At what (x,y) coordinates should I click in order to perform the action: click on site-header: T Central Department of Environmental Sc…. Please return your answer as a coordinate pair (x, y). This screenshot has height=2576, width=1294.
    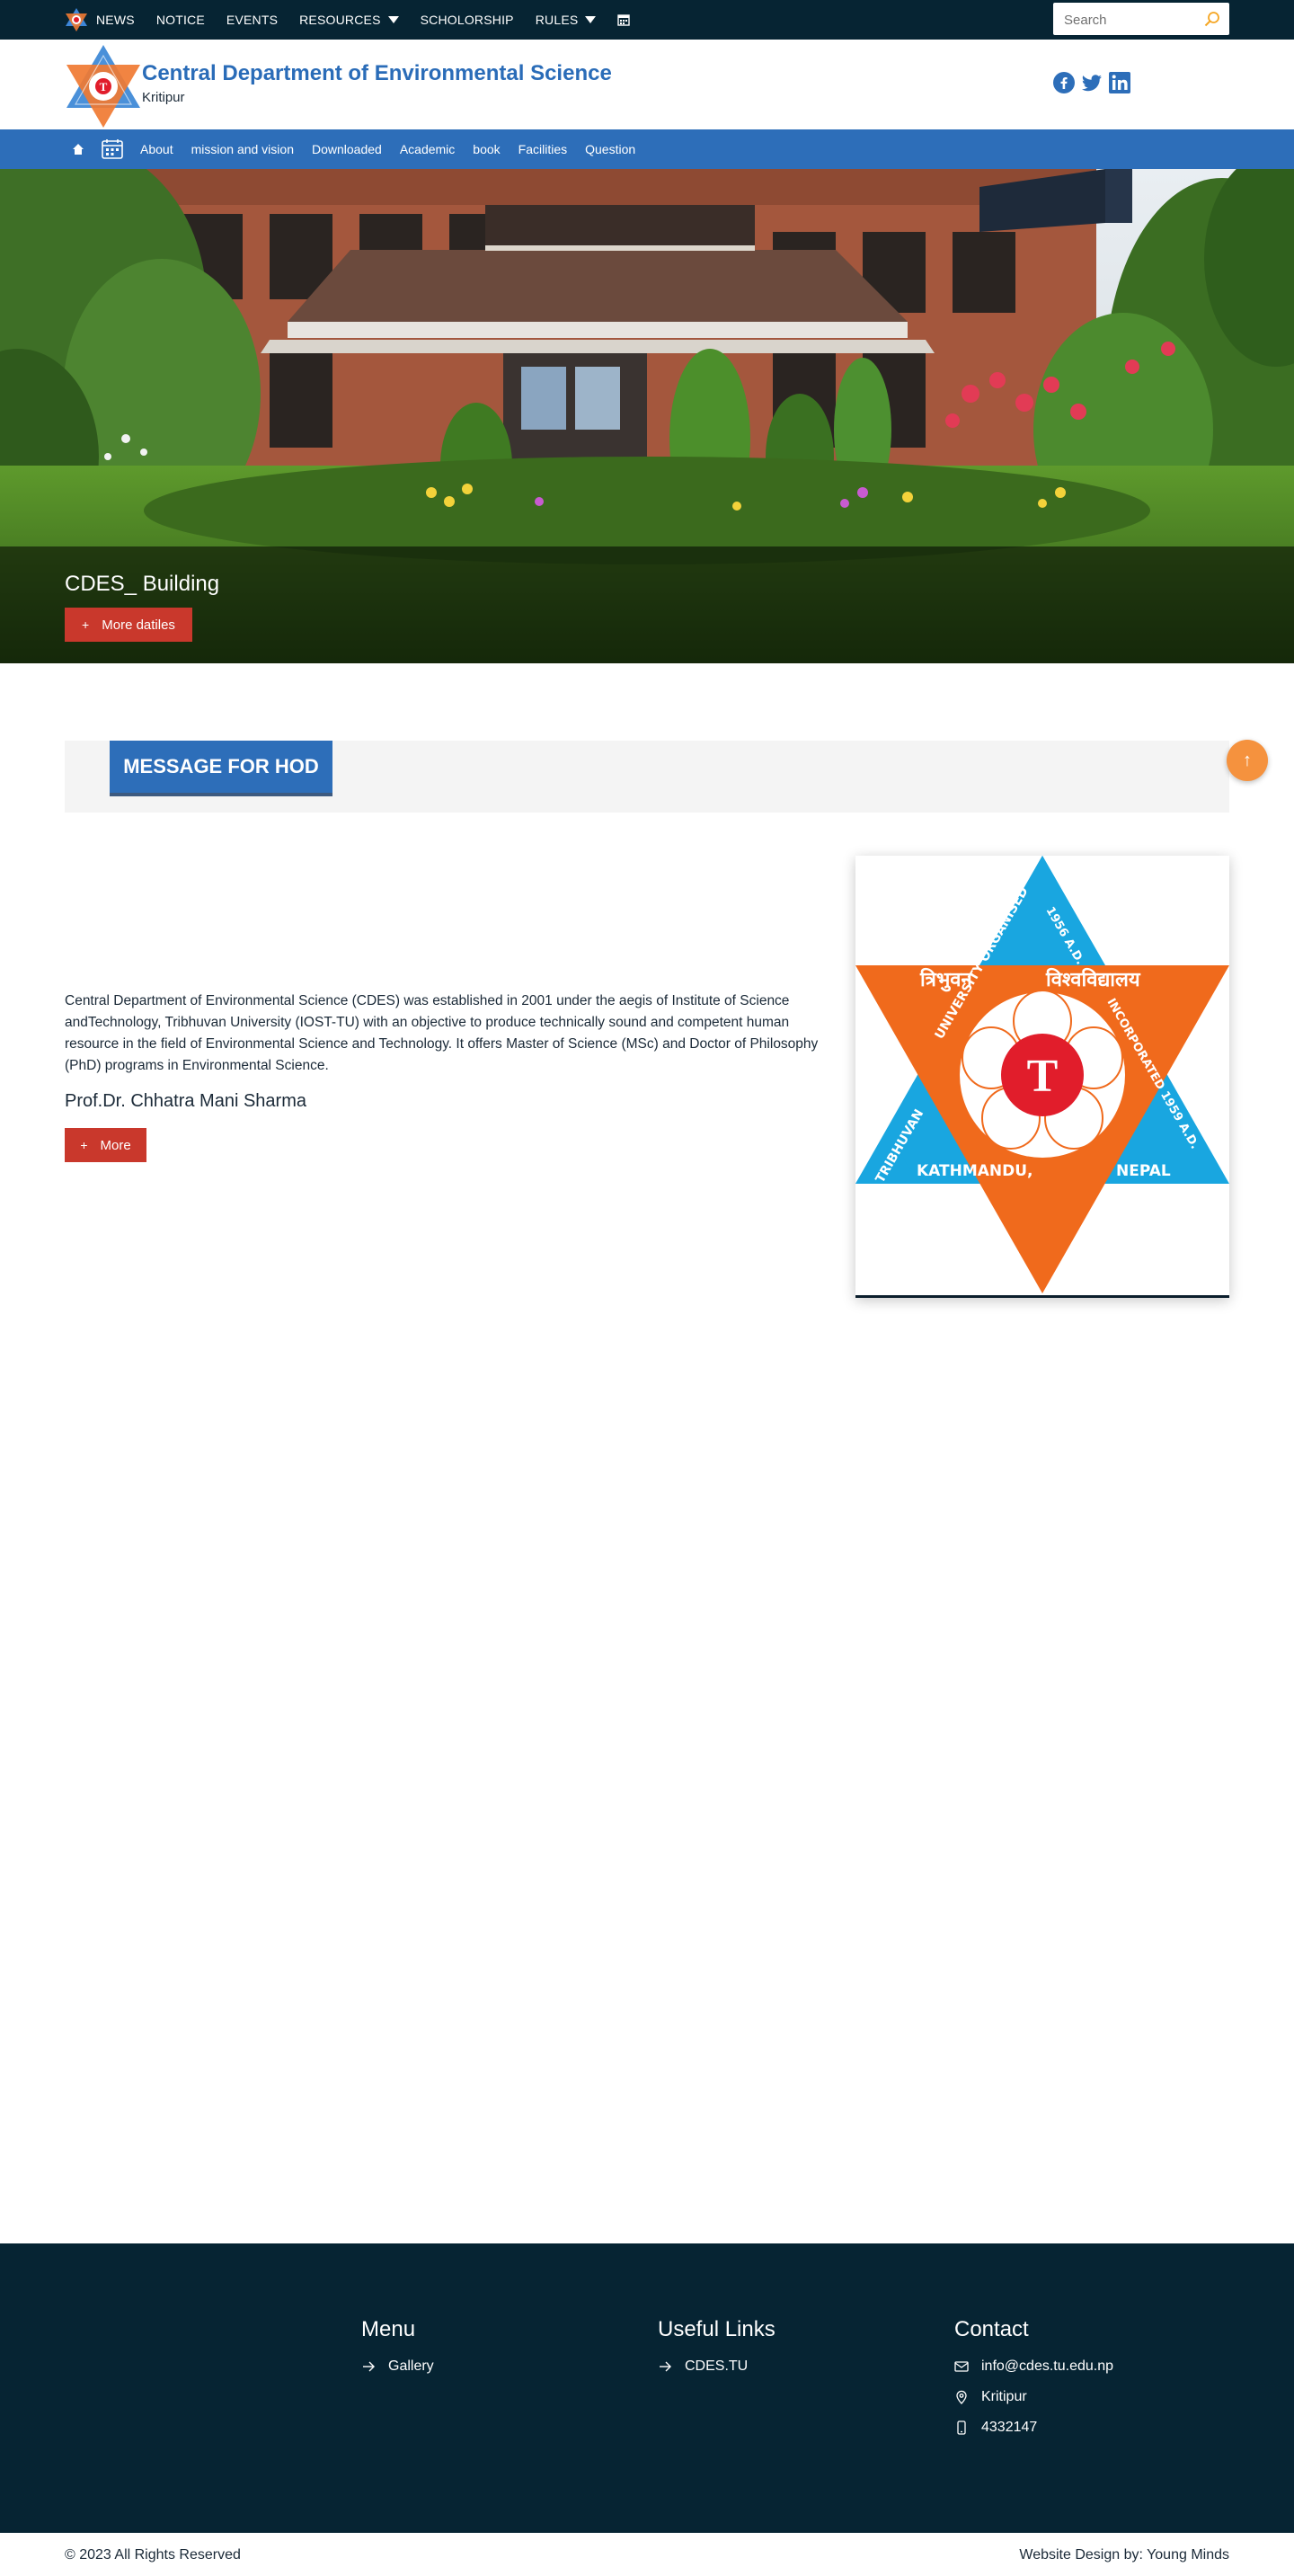
    Looking at the image, I should click on (647, 84).